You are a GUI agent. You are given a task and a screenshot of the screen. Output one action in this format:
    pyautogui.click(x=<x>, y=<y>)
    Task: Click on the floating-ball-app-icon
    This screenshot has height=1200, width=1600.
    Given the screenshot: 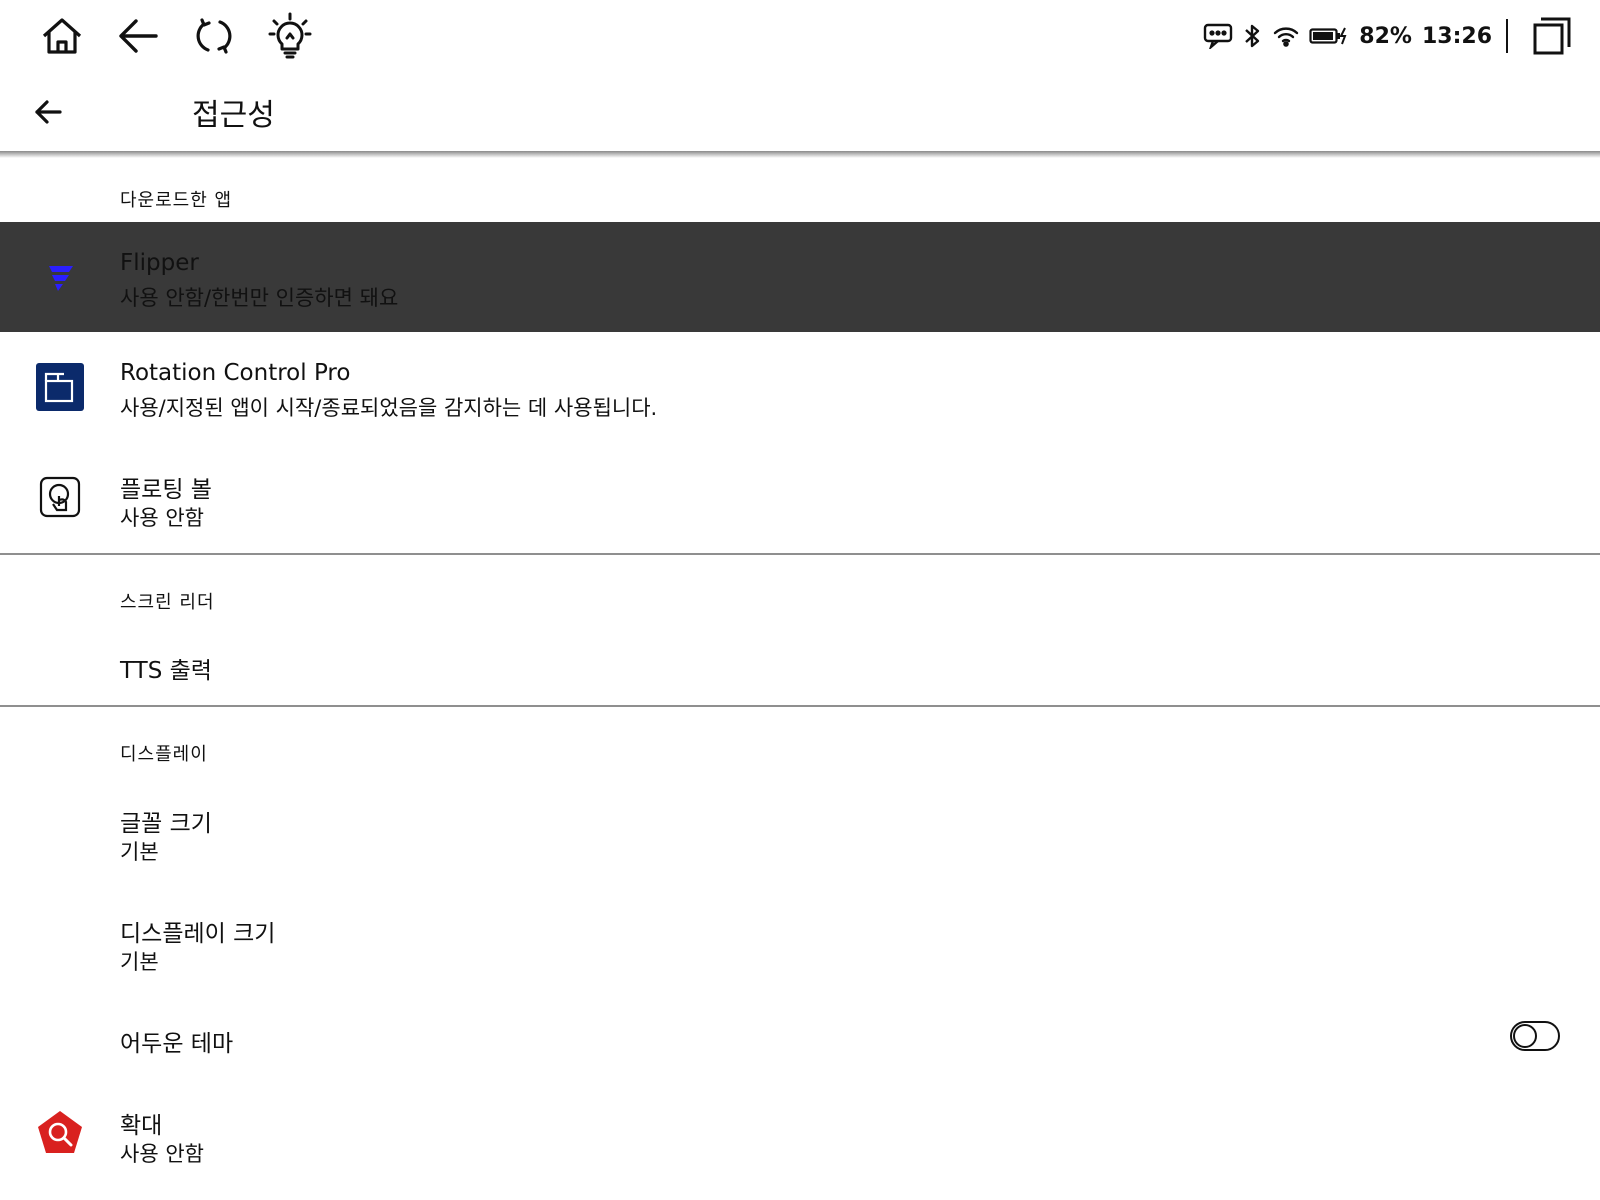 What is the action you would take?
    pyautogui.click(x=60, y=497)
    